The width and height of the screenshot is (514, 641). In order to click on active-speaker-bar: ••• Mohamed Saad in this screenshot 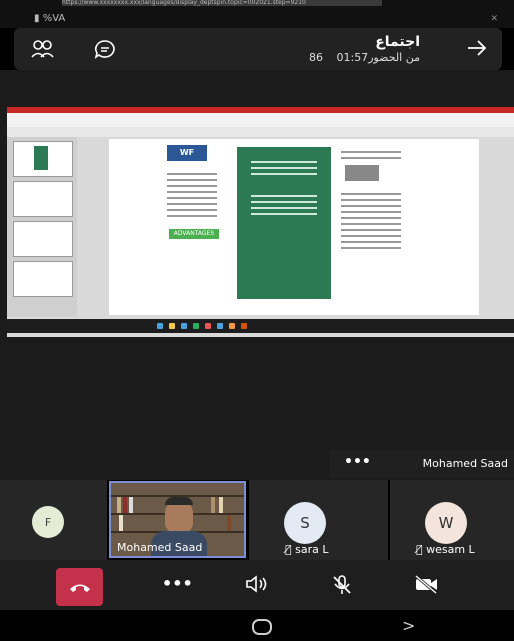, I will do `click(422, 464)`.